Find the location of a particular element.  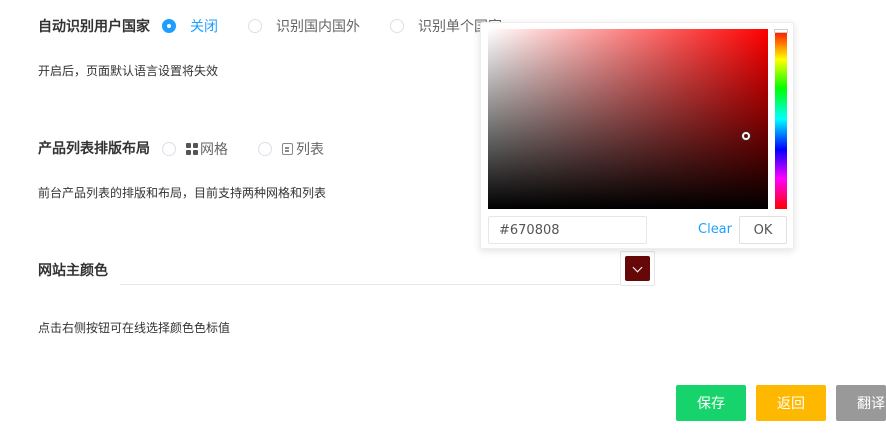

radio-label: 识别国内国外 is located at coordinates (318, 27).